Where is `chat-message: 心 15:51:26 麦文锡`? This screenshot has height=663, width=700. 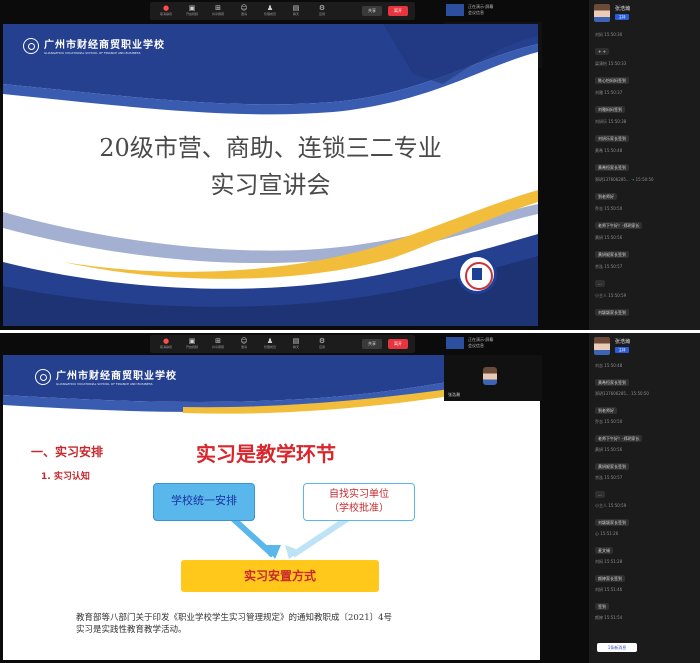 chat-message: 心 15:51:26 麦文锡 is located at coordinates (645, 543).